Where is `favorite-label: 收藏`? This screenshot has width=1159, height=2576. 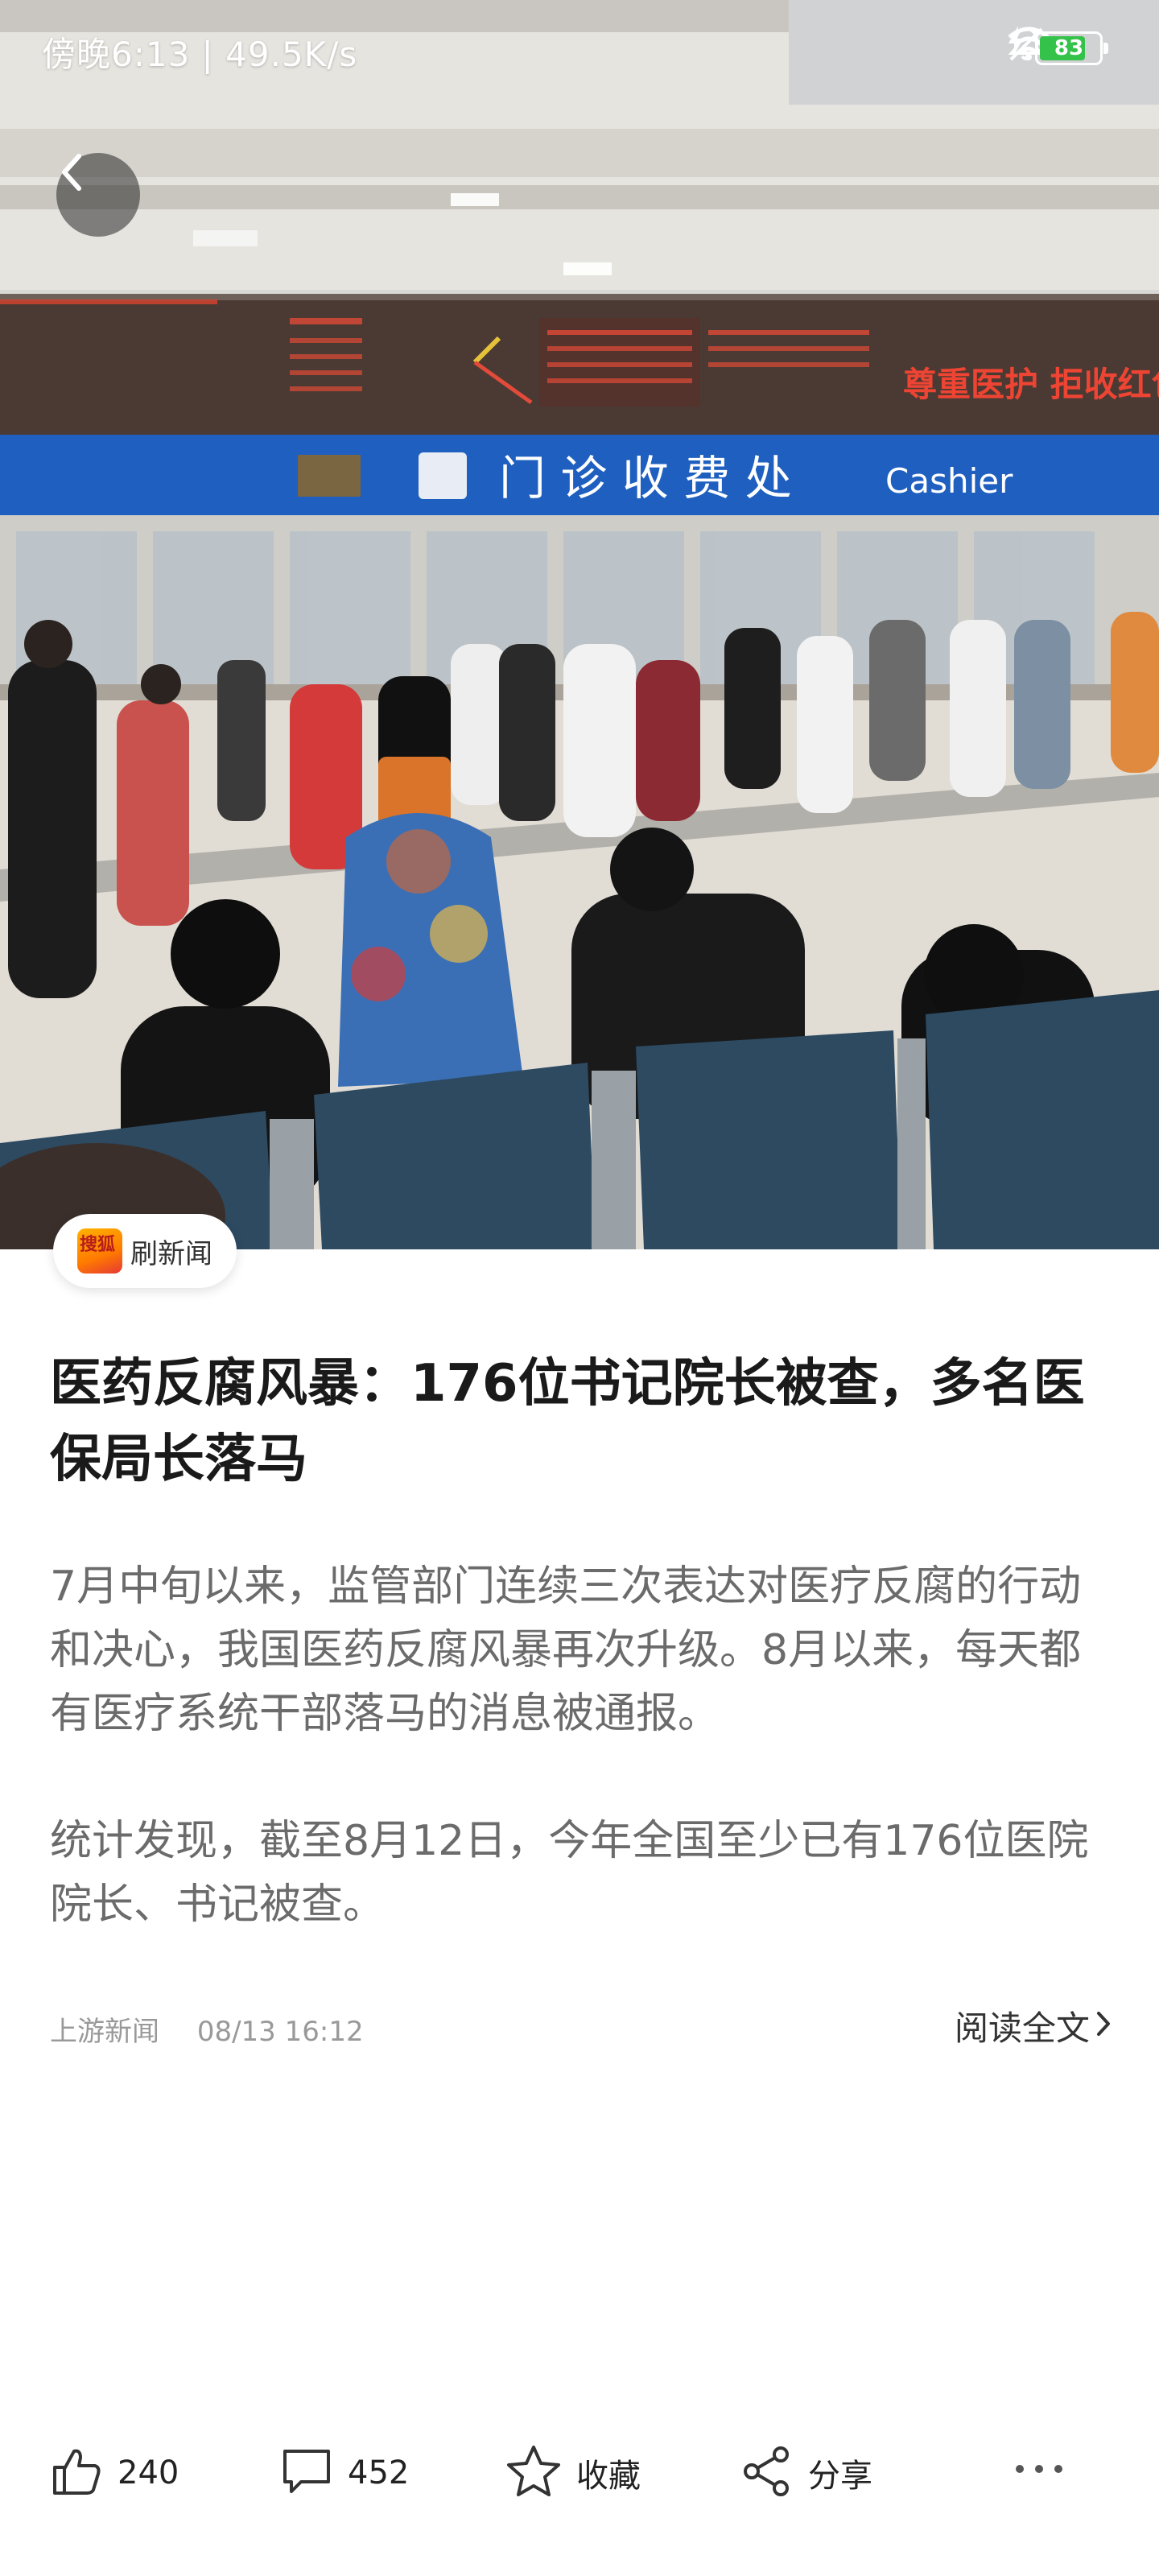 favorite-label: 收藏 is located at coordinates (608, 2476).